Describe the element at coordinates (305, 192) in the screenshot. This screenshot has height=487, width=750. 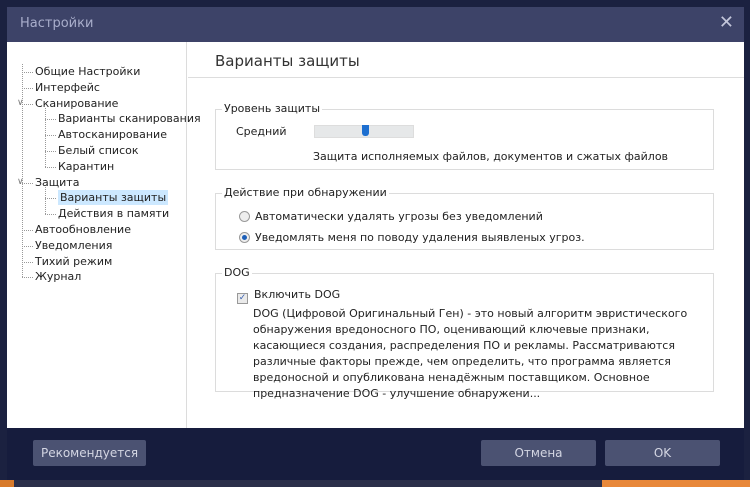
I see `group-label: Действие при обнаружении` at that location.